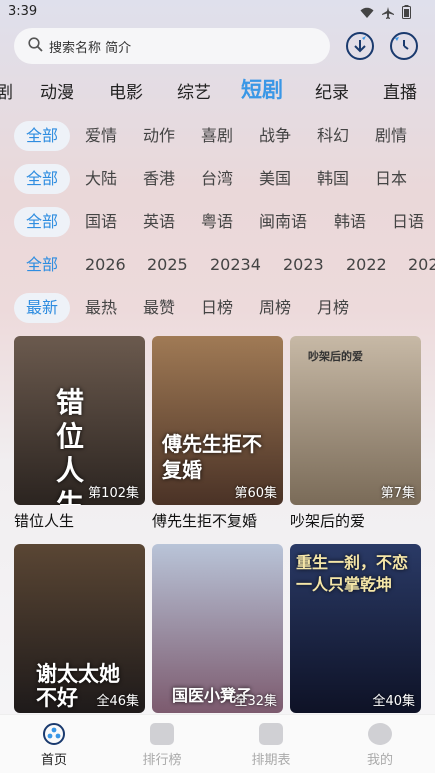  I want to click on chip-year: 20234, so click(235, 265).